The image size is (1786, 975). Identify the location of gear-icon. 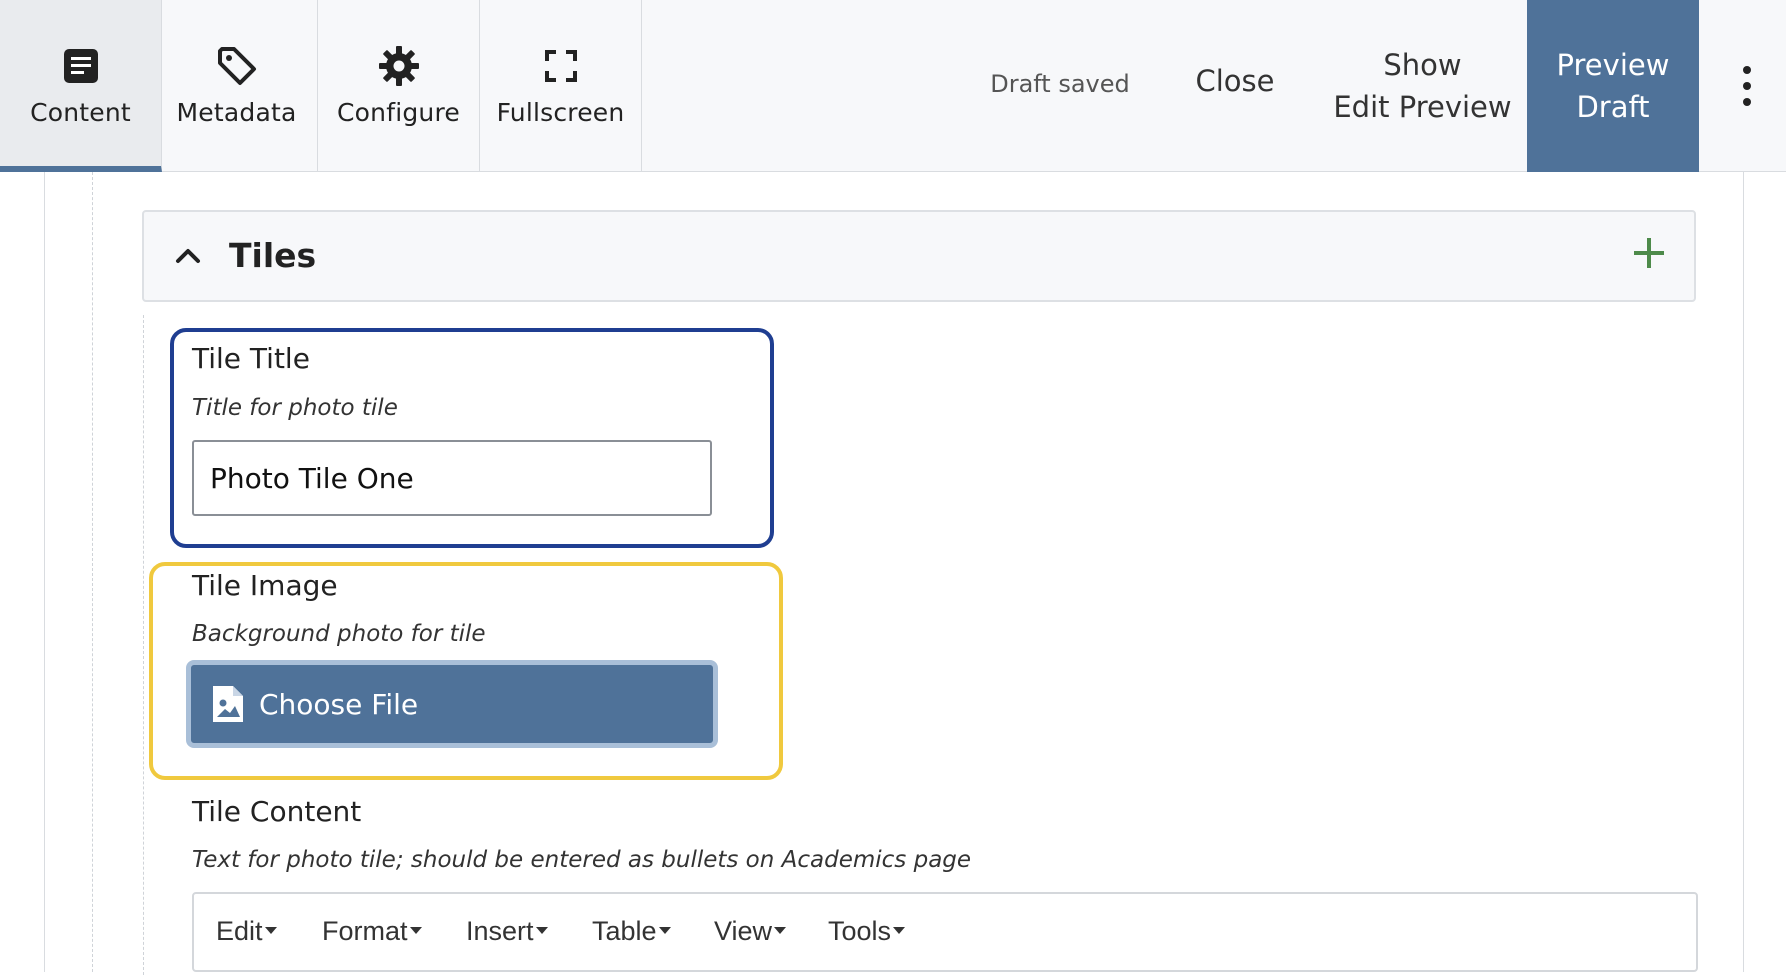
(399, 66).